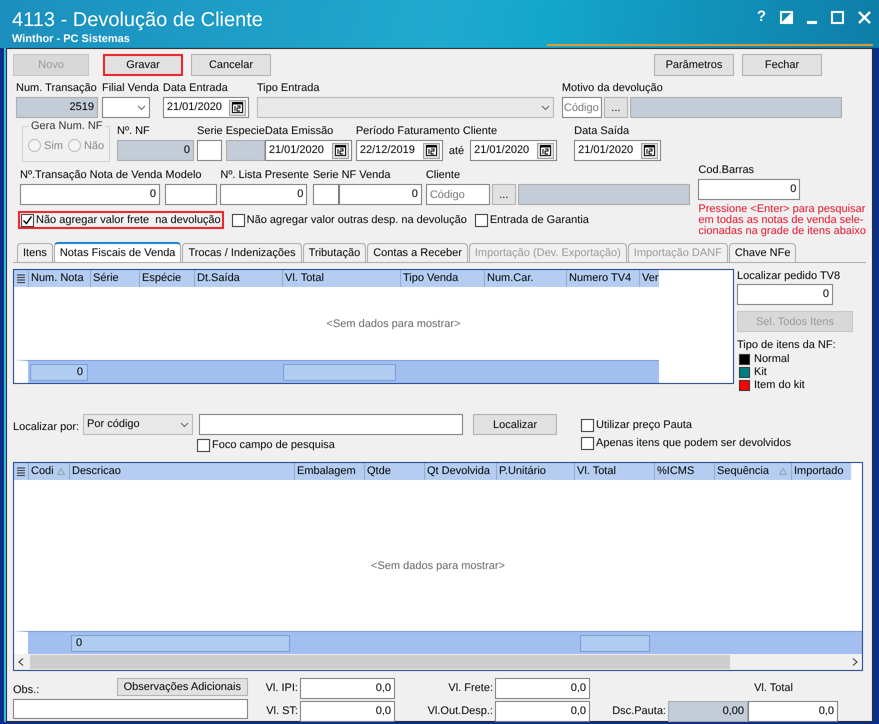 This screenshot has height=724, width=879. I want to click on toolbar-button: Gravar, so click(143, 65).